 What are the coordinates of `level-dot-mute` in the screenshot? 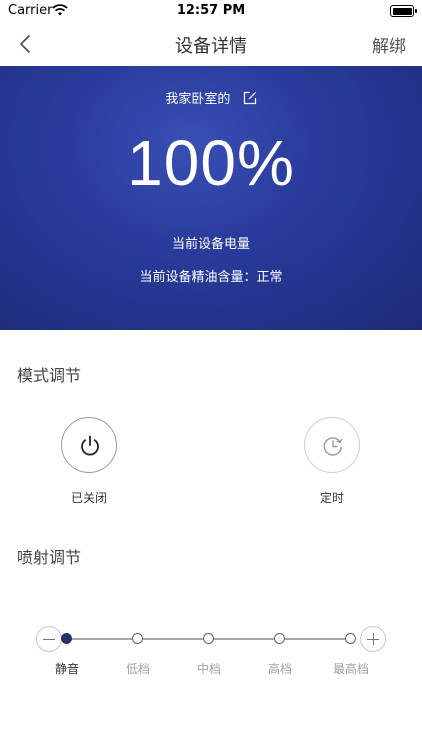 It's located at (66, 638).